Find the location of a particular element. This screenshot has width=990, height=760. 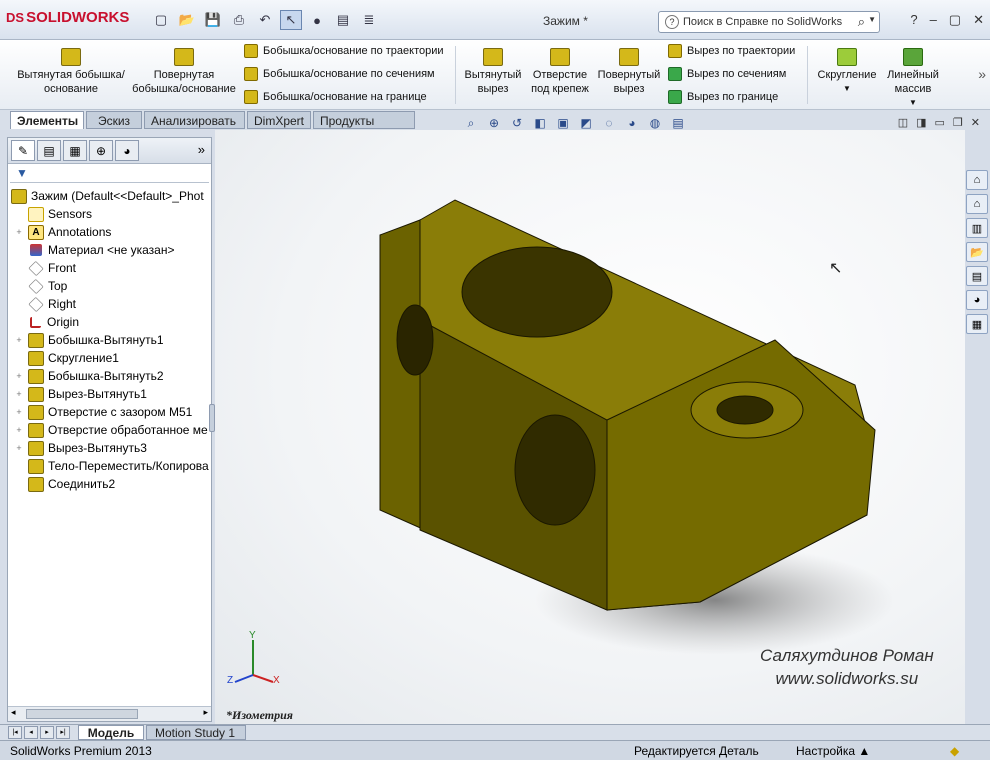

design-library-icon: ▥ is located at coordinates (977, 228).